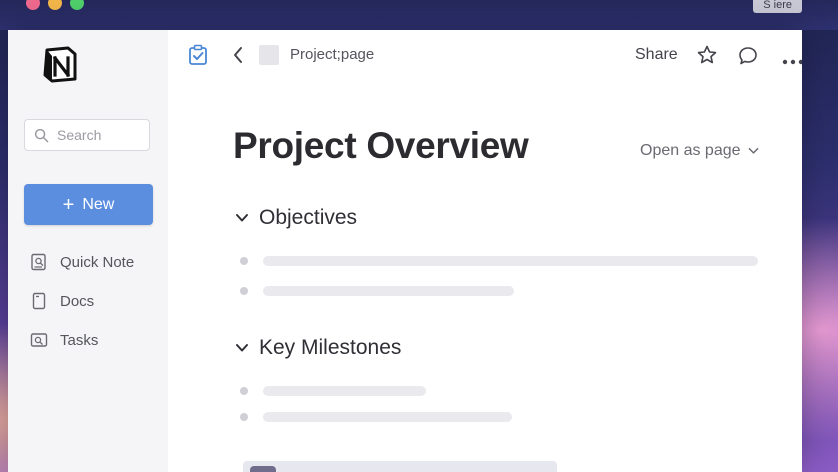  What do you see at coordinates (97, 262) in the screenshot?
I see `sidebar-item-label: Quick Note` at bounding box center [97, 262].